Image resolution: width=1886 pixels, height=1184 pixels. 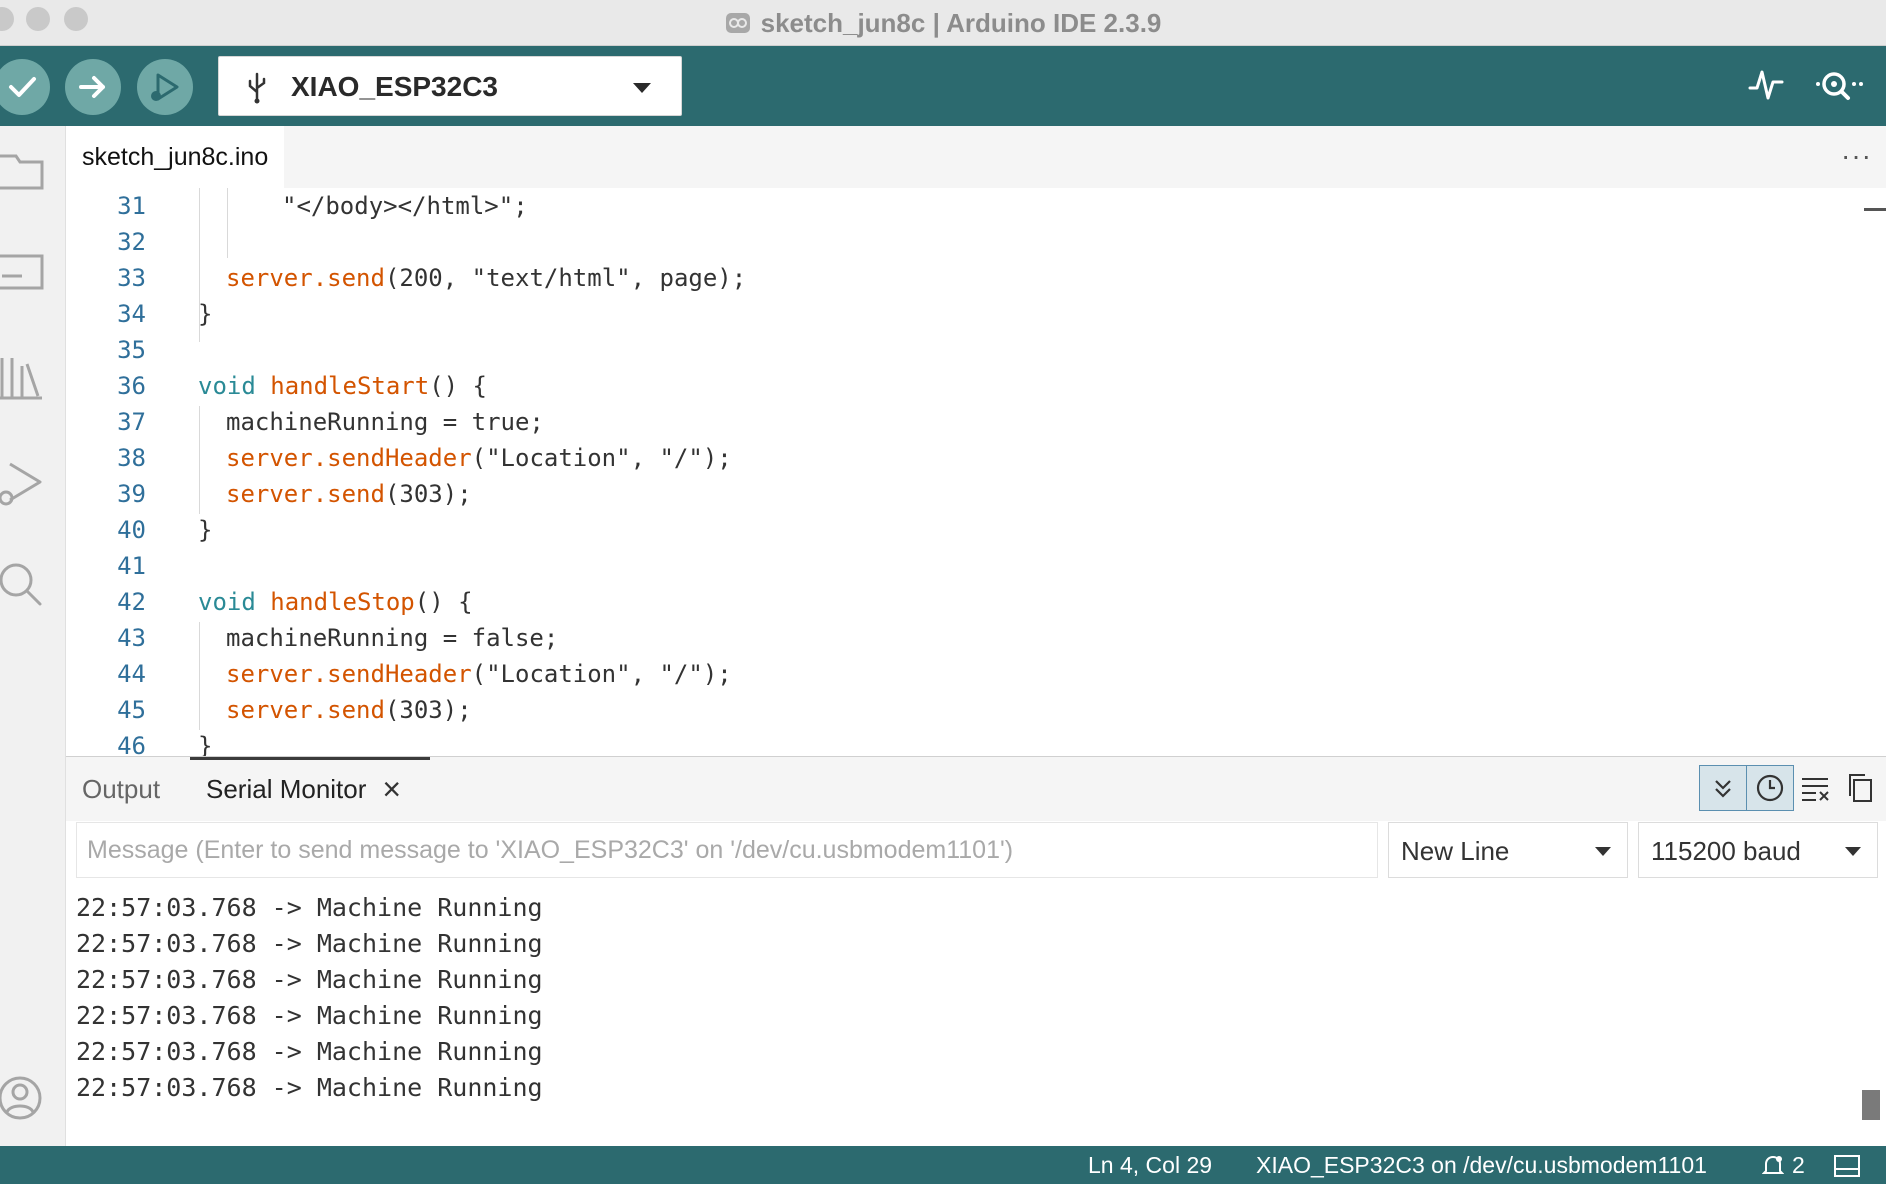 What do you see at coordinates (966, 314) in the screenshot?
I see `code-line: 34}` at bounding box center [966, 314].